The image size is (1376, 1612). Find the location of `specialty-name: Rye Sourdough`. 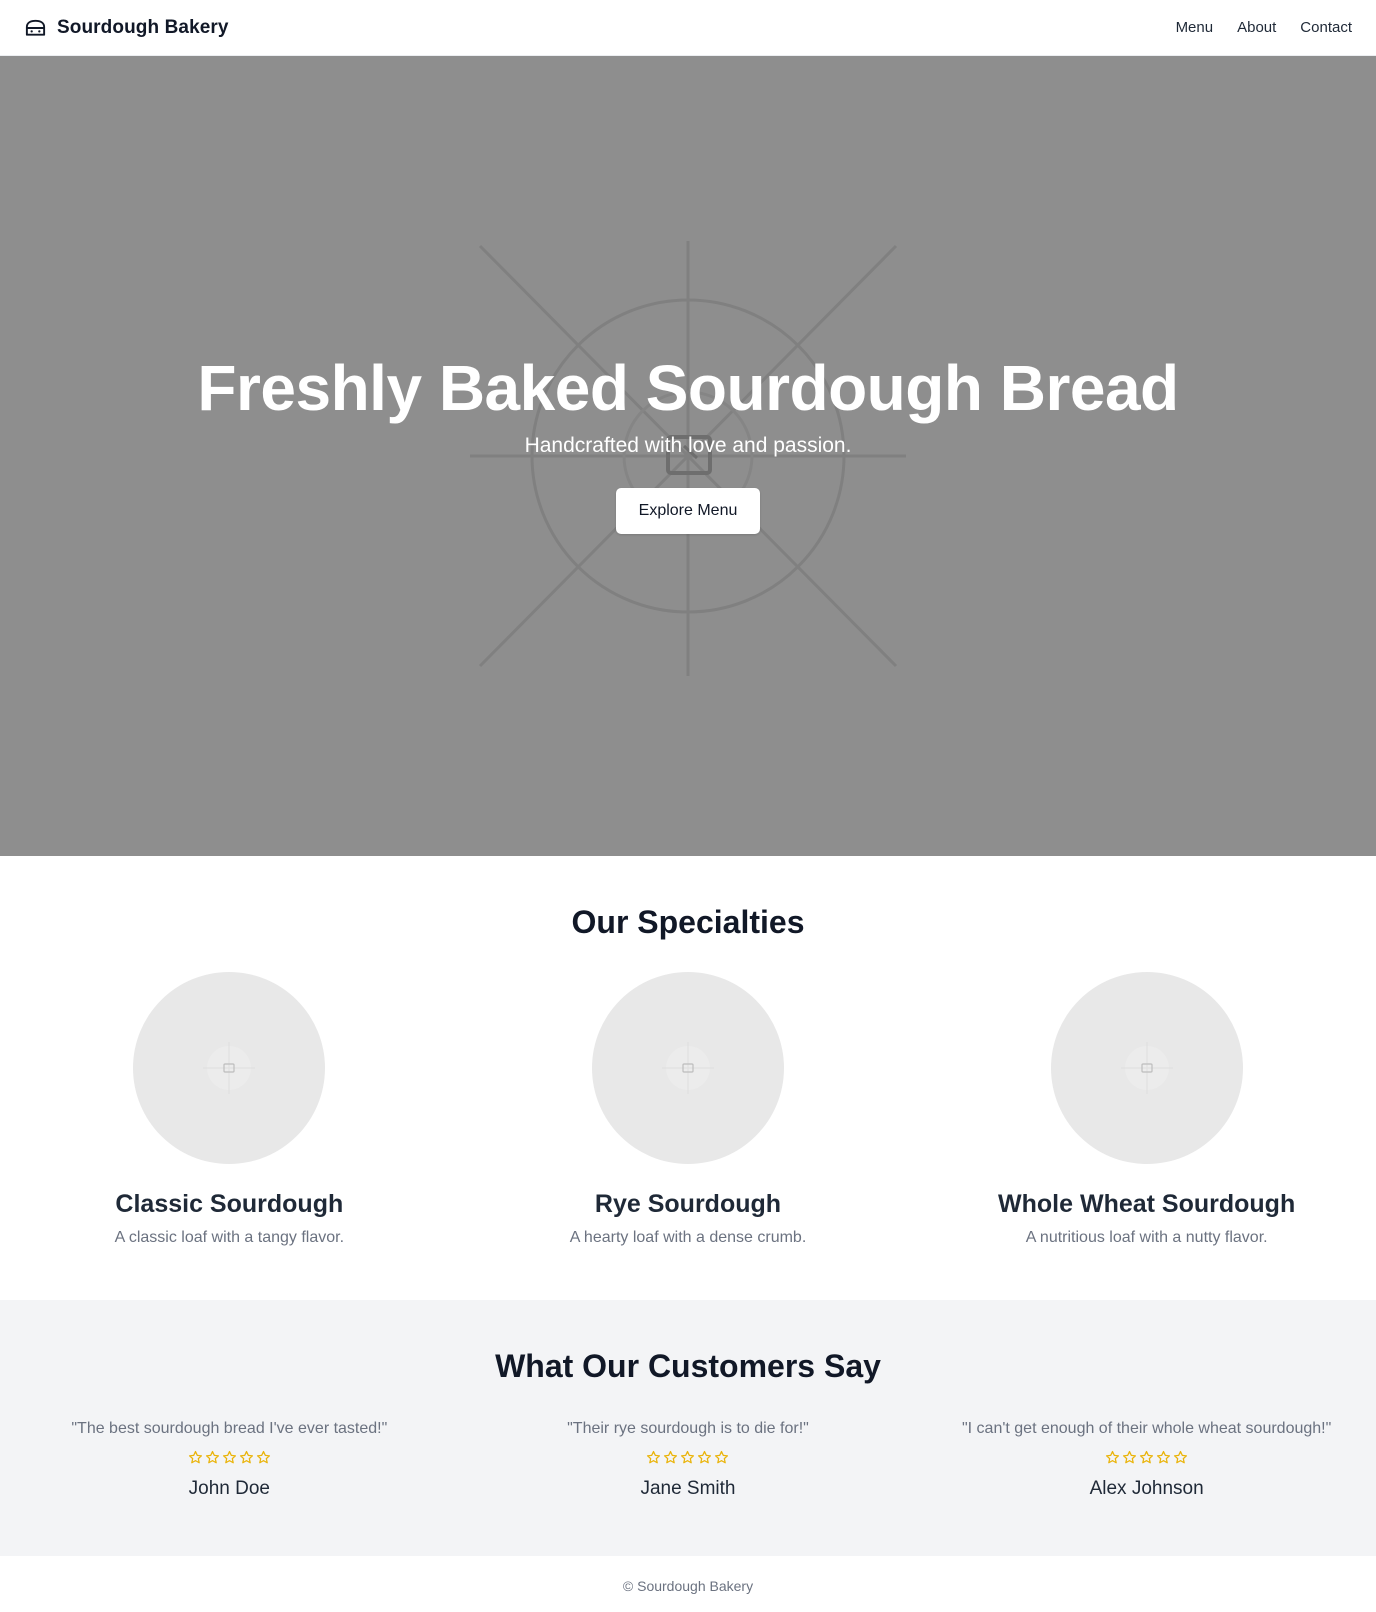

specialty-name: Rye Sourdough is located at coordinates (688, 1204).